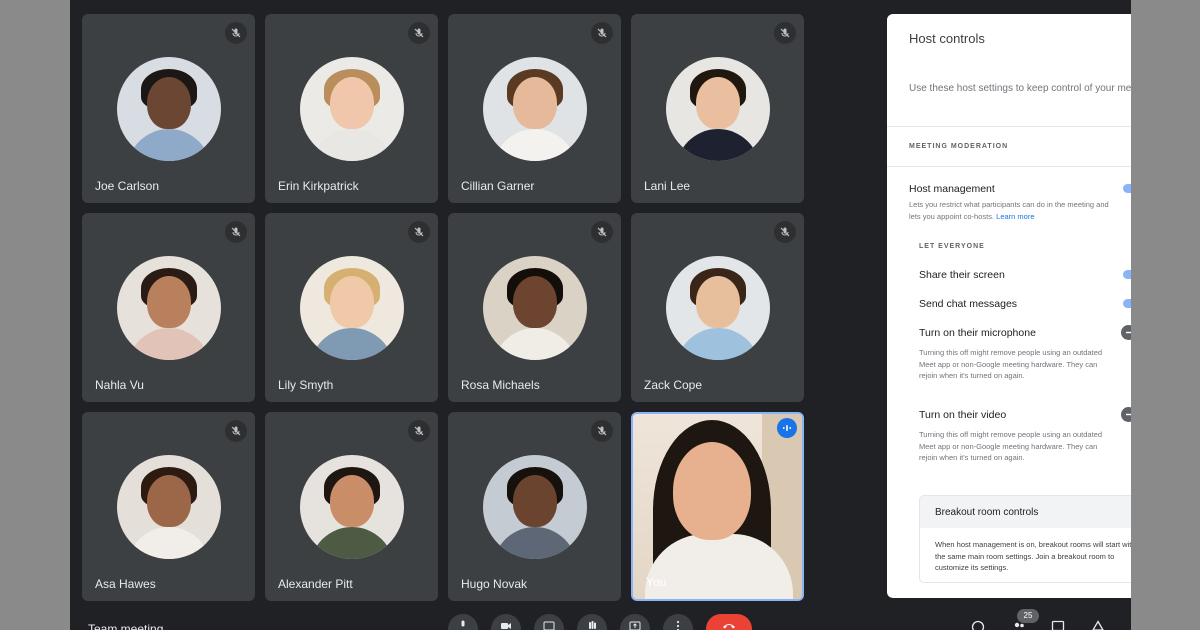  I want to click on send-chat-toggle, so click(1127, 303).